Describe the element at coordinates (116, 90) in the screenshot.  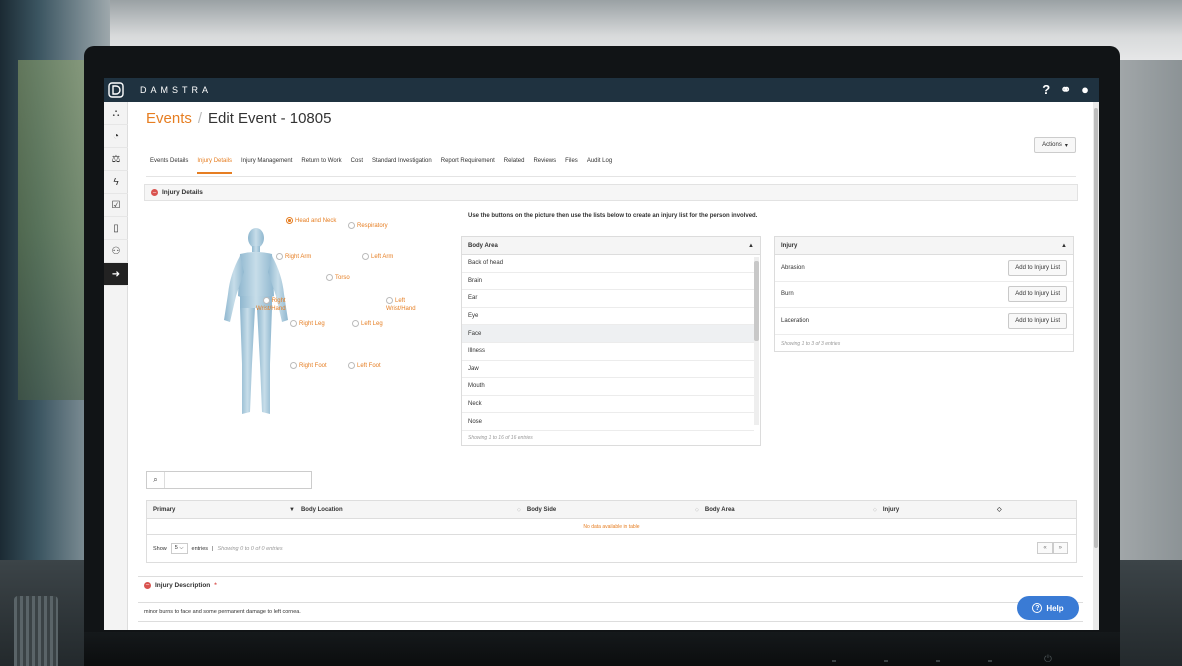
I see `damstra-logo-icon` at that location.